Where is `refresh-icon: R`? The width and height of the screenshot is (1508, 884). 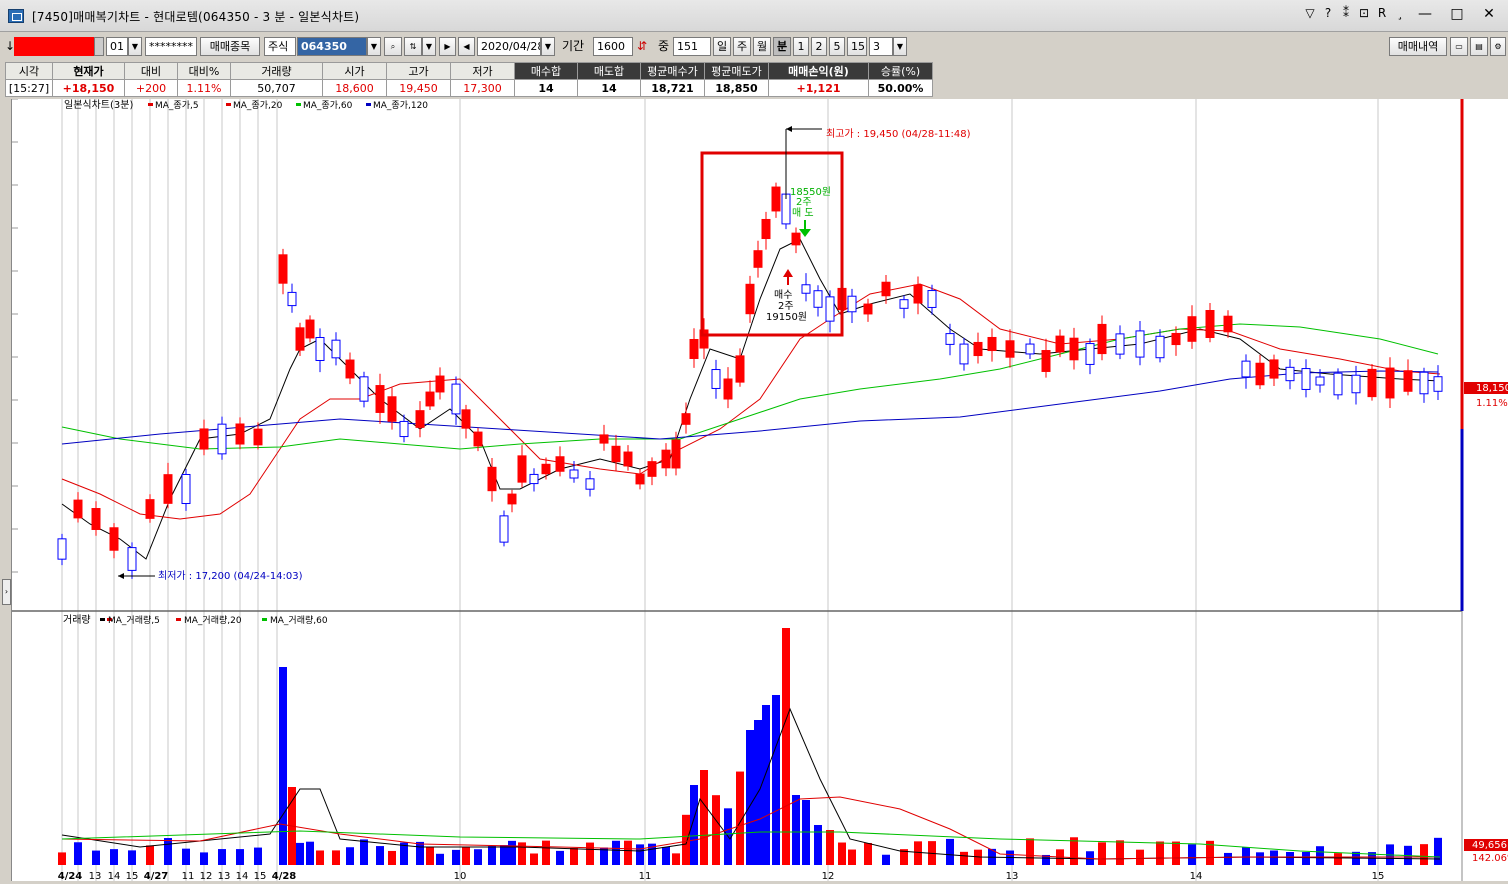 refresh-icon: R is located at coordinates (1382, 14).